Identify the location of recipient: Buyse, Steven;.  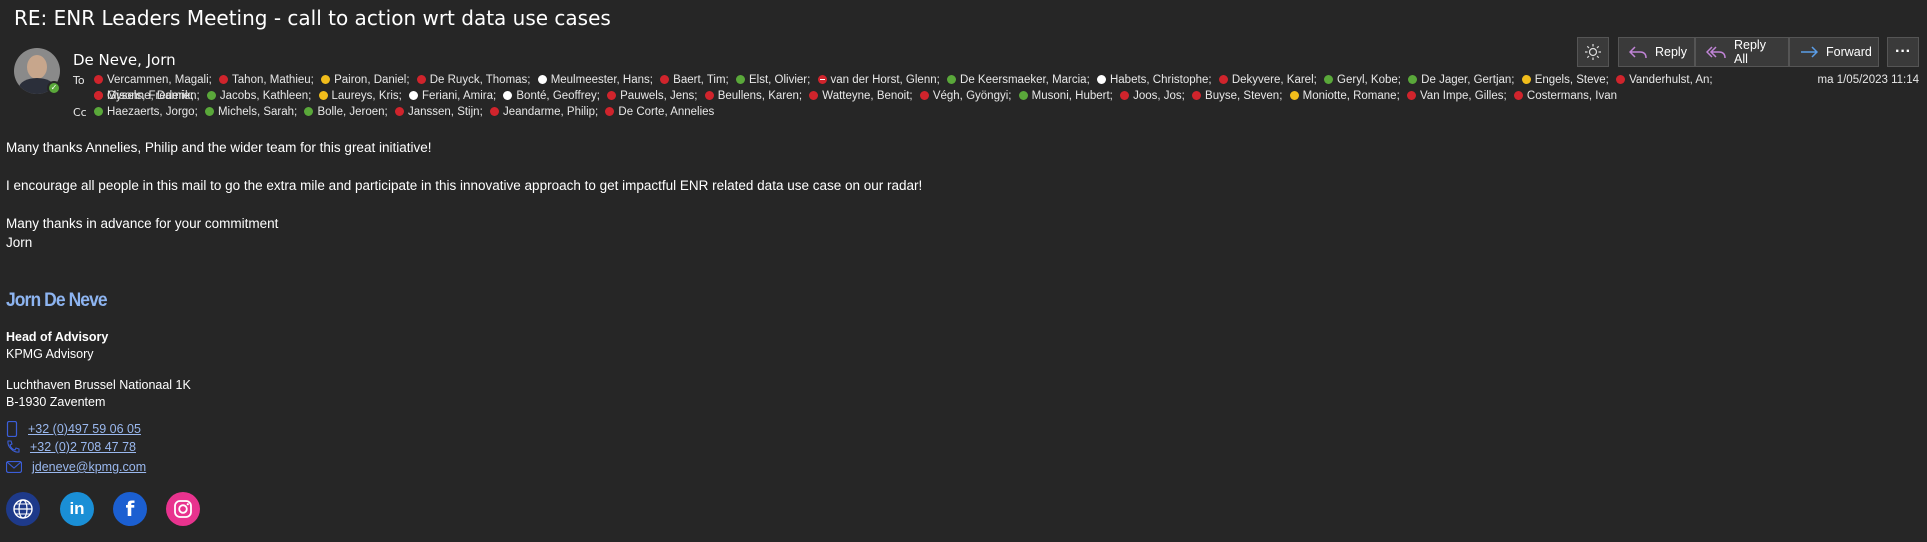
(1237, 96).